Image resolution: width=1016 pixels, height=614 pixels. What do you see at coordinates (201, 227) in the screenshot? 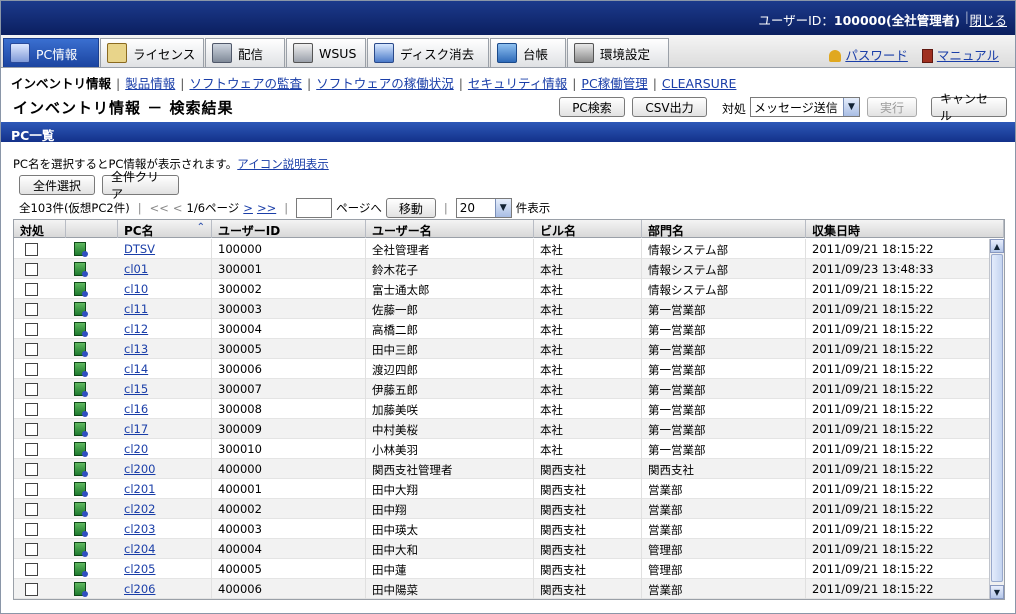
I see `sort-icon: ⌃` at bounding box center [201, 227].